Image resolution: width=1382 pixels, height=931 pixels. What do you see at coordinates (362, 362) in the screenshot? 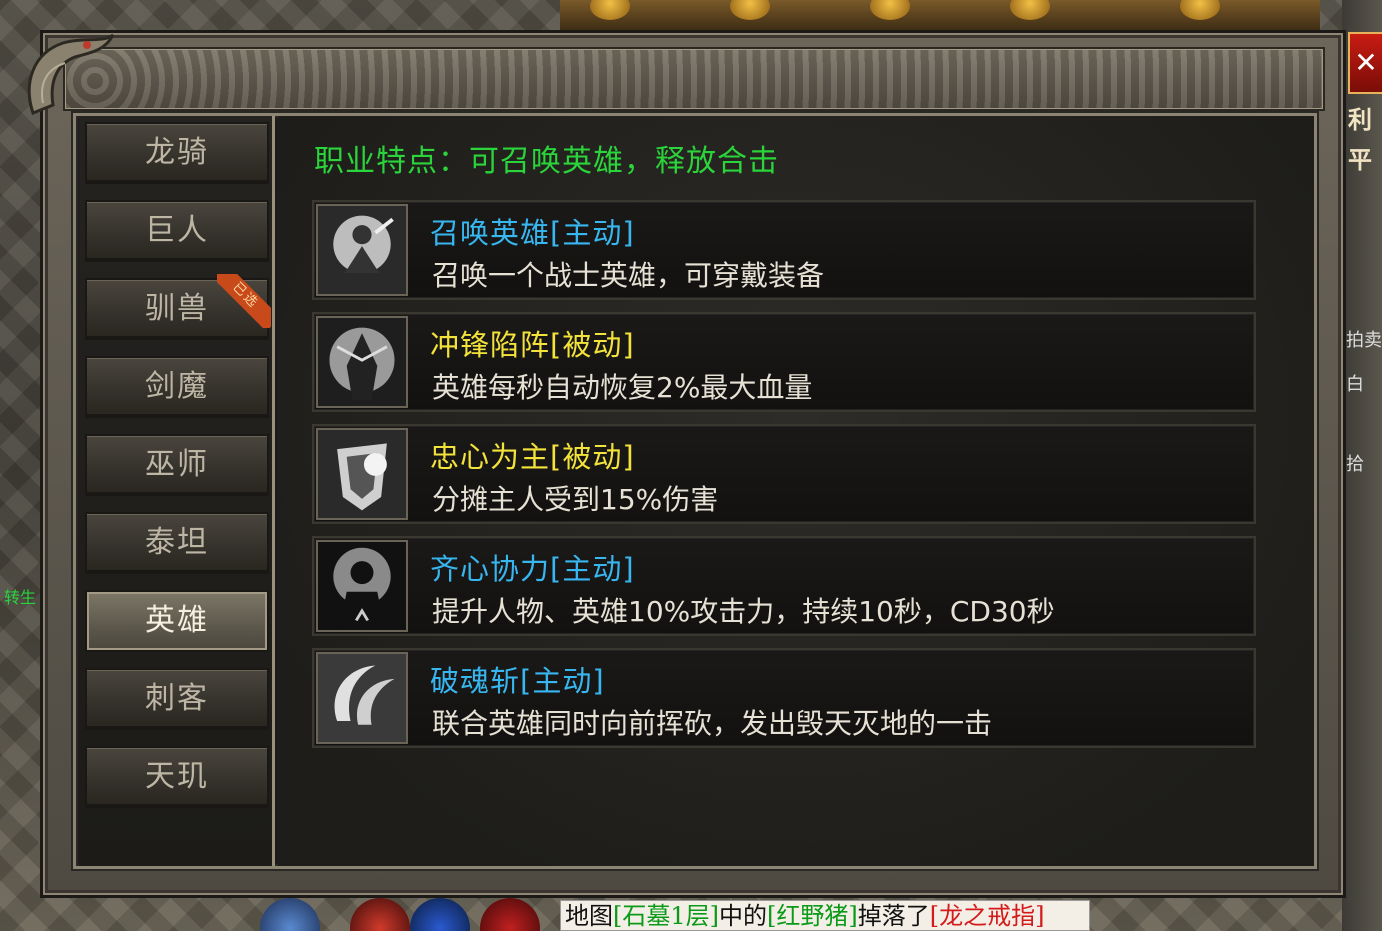
I see `charge-icon` at bounding box center [362, 362].